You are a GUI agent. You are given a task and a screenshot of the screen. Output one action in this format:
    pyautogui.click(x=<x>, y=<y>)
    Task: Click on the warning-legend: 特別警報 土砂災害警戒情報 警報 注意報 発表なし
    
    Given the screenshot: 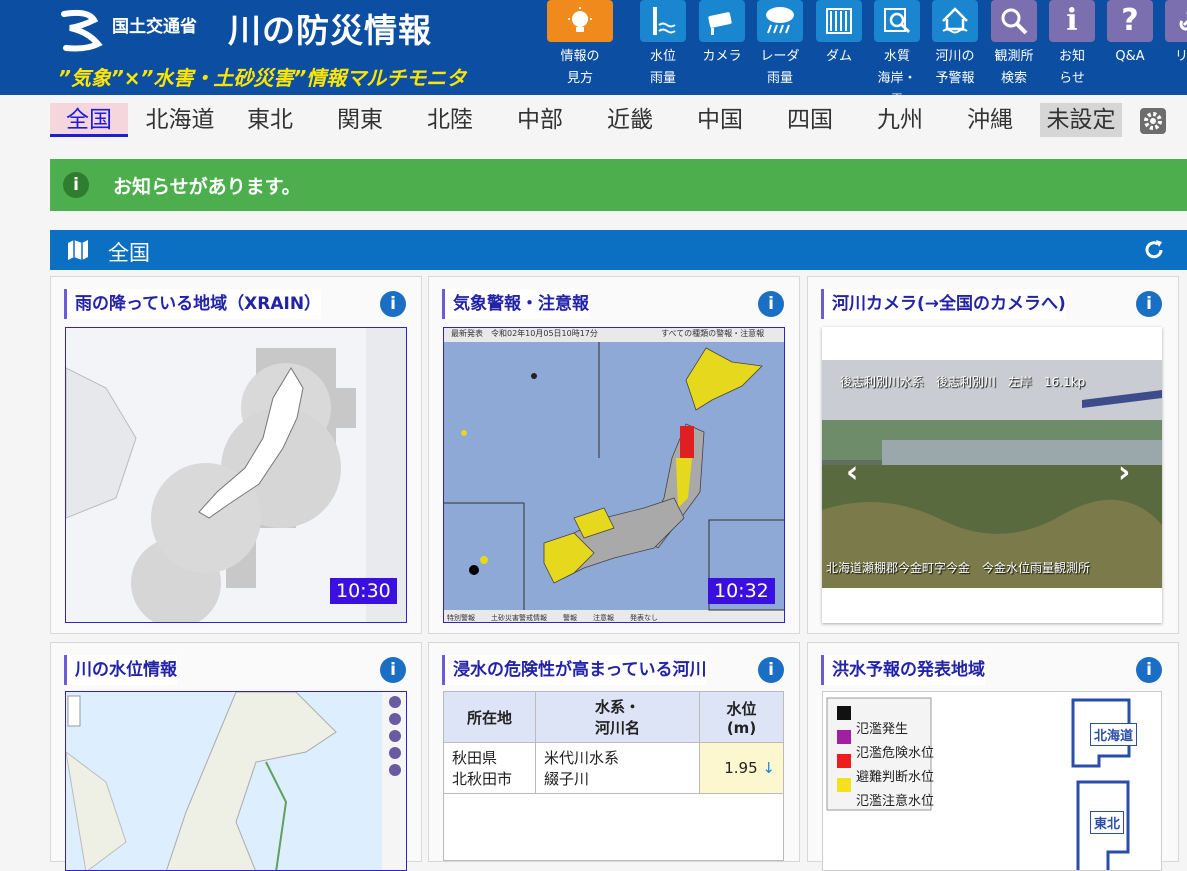 What is the action you would take?
    pyautogui.click(x=552, y=618)
    